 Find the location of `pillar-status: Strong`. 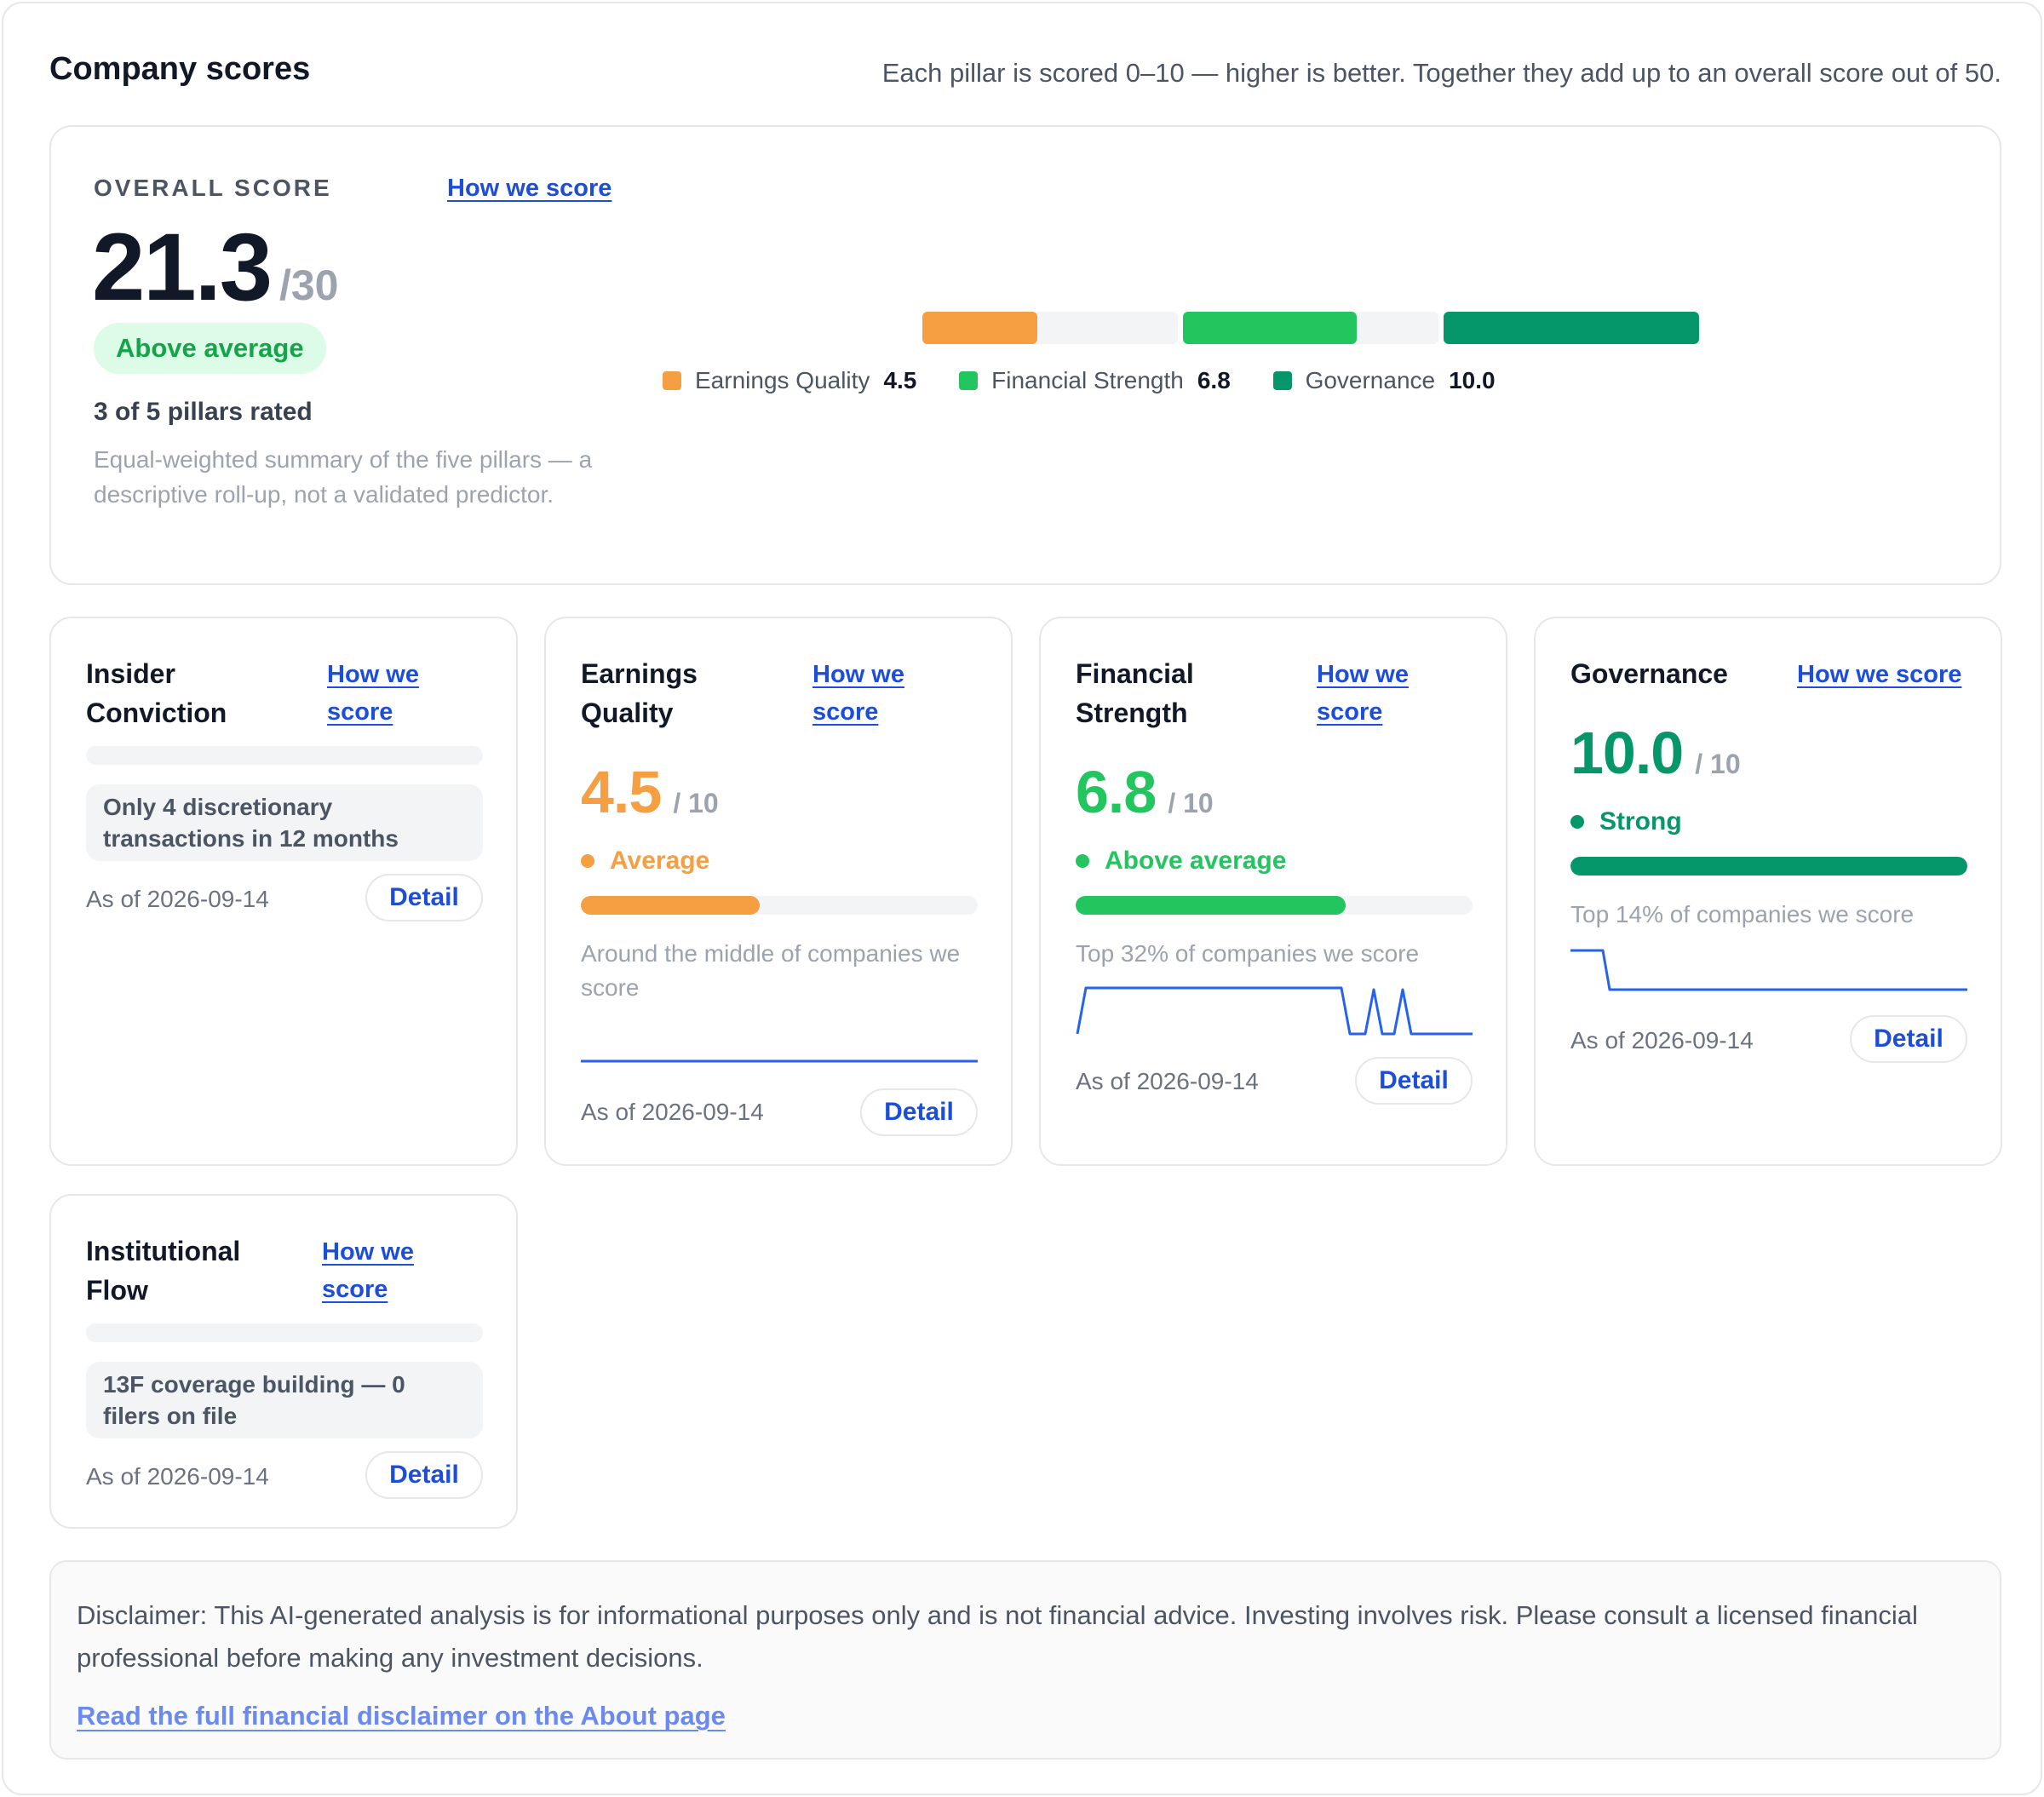

pillar-status: Strong is located at coordinates (1626, 821).